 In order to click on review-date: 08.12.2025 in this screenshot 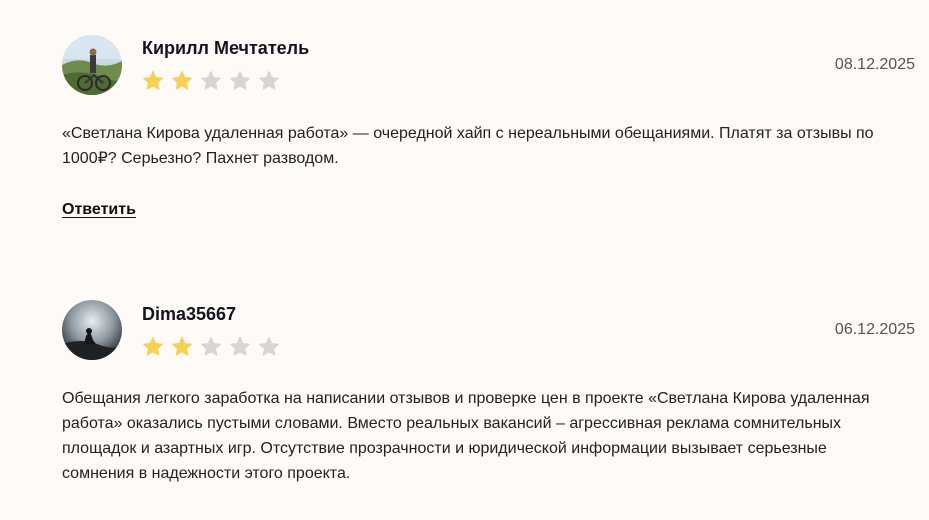, I will do `click(874, 64)`.